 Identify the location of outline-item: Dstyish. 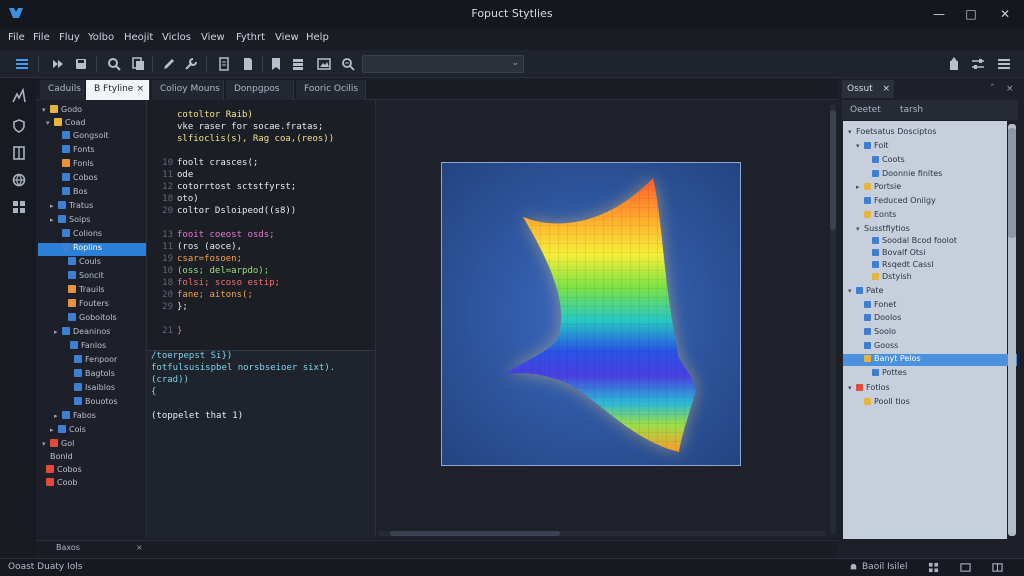
(888, 278).